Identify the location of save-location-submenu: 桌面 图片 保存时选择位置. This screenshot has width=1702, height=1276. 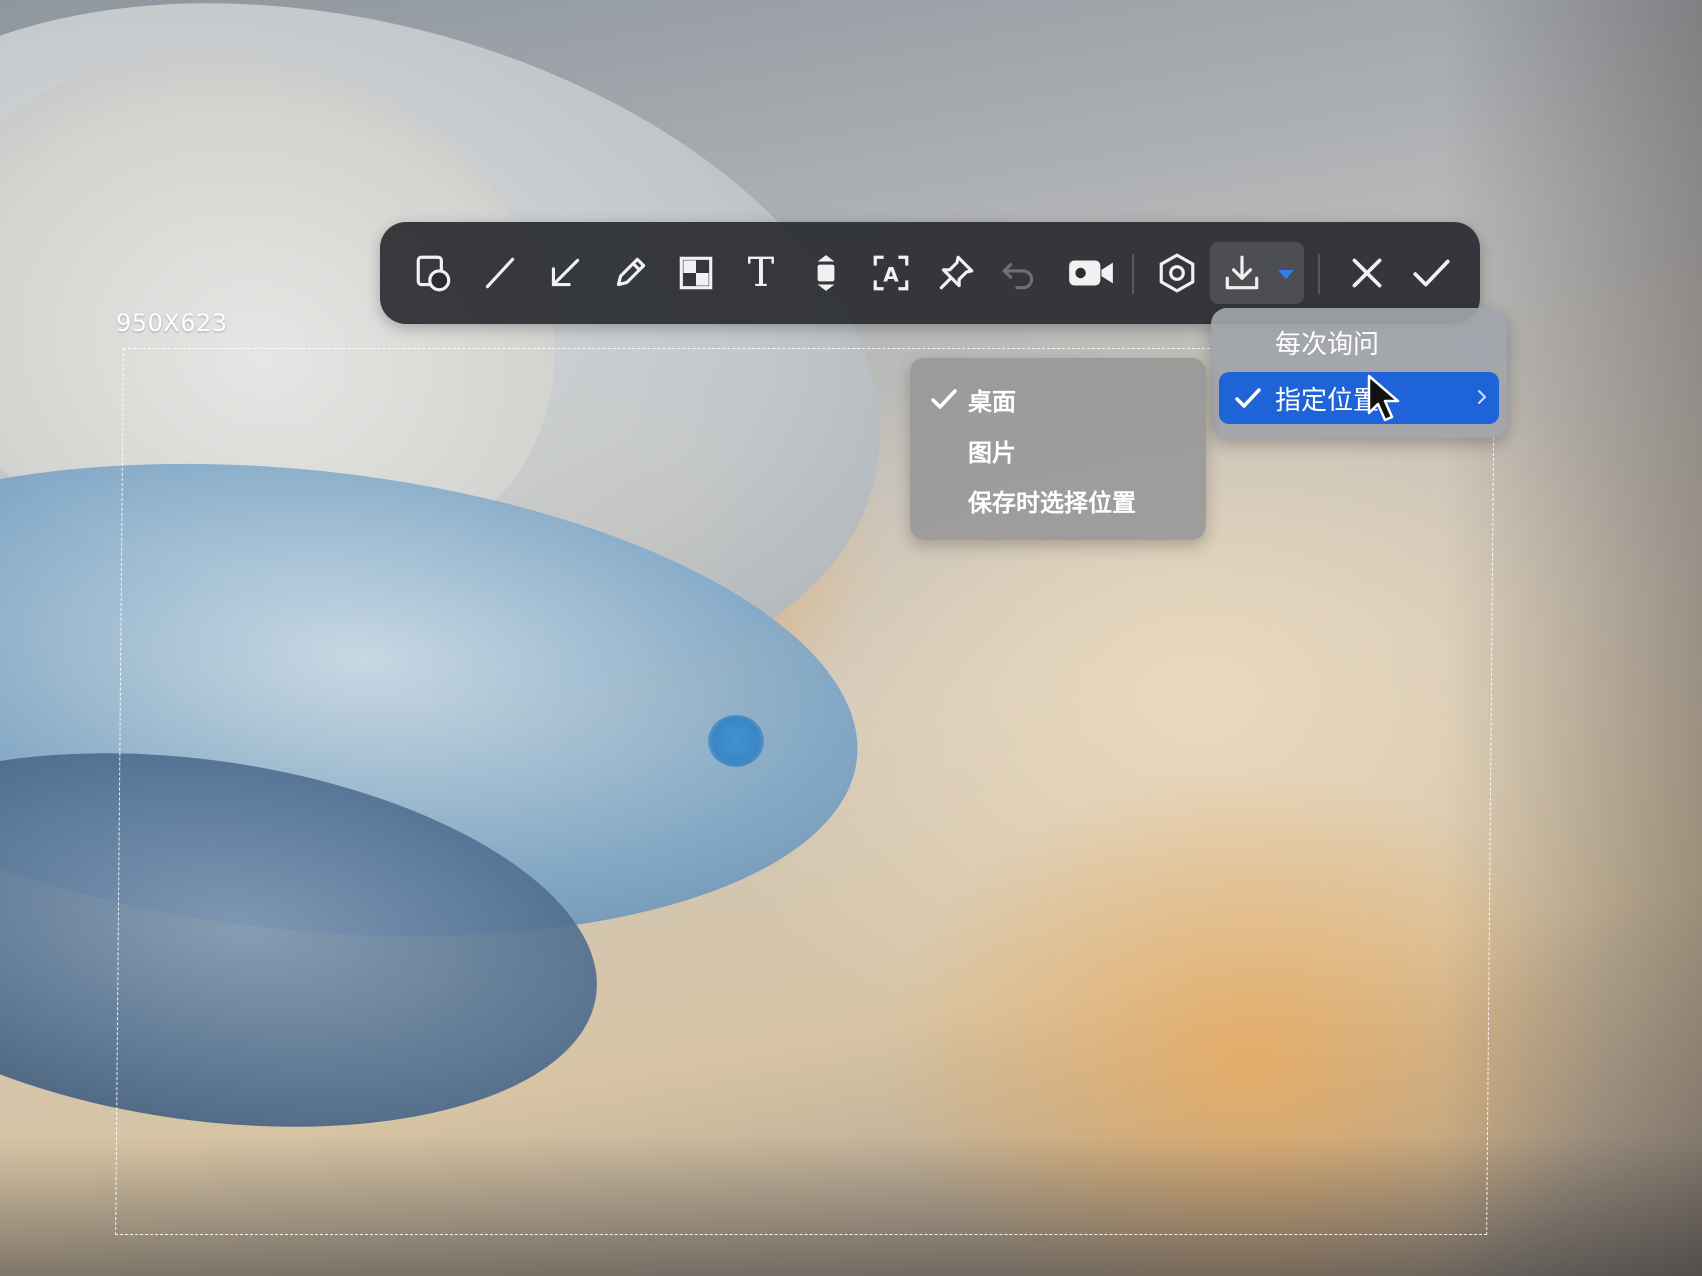
(1058, 449).